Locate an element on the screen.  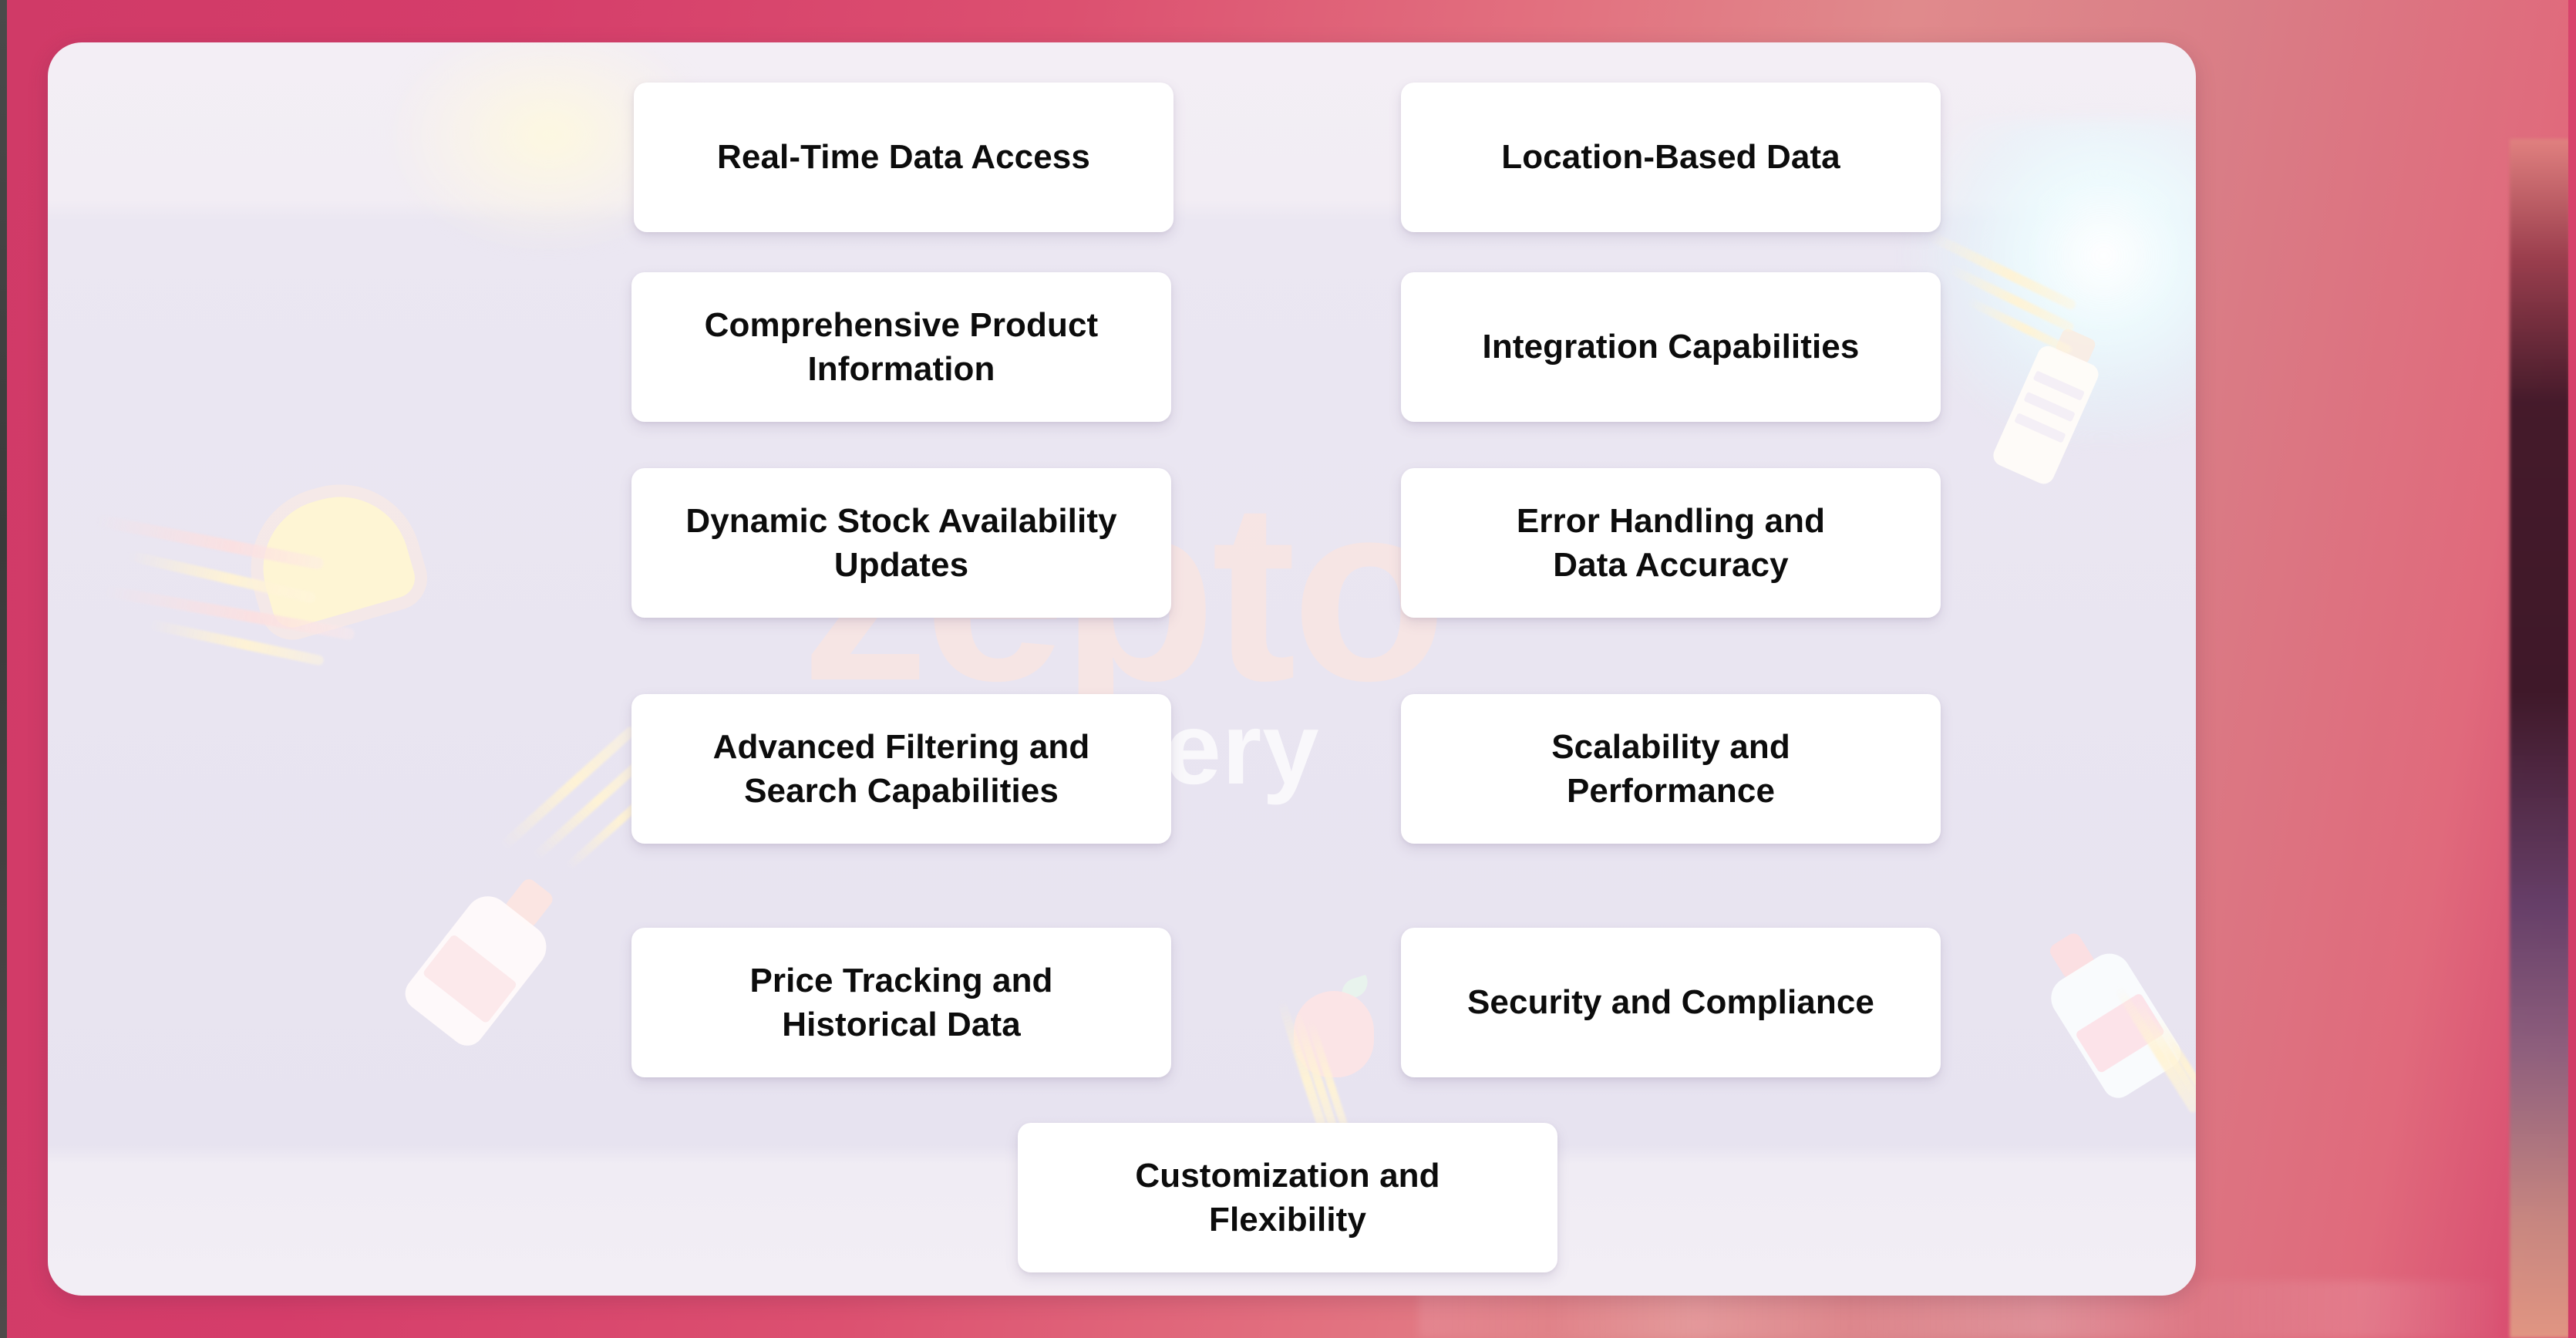
feature-card-integration-capabilities: Integration Capabilities is located at coordinates (1671, 347).